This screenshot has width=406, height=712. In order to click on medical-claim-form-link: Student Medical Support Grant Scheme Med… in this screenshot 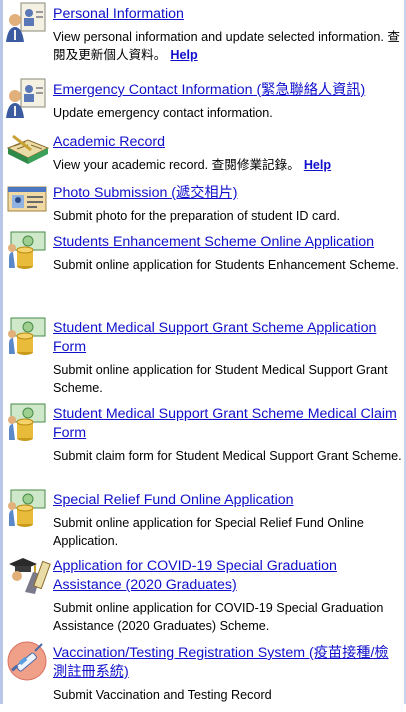, I will do `click(227, 424)`.